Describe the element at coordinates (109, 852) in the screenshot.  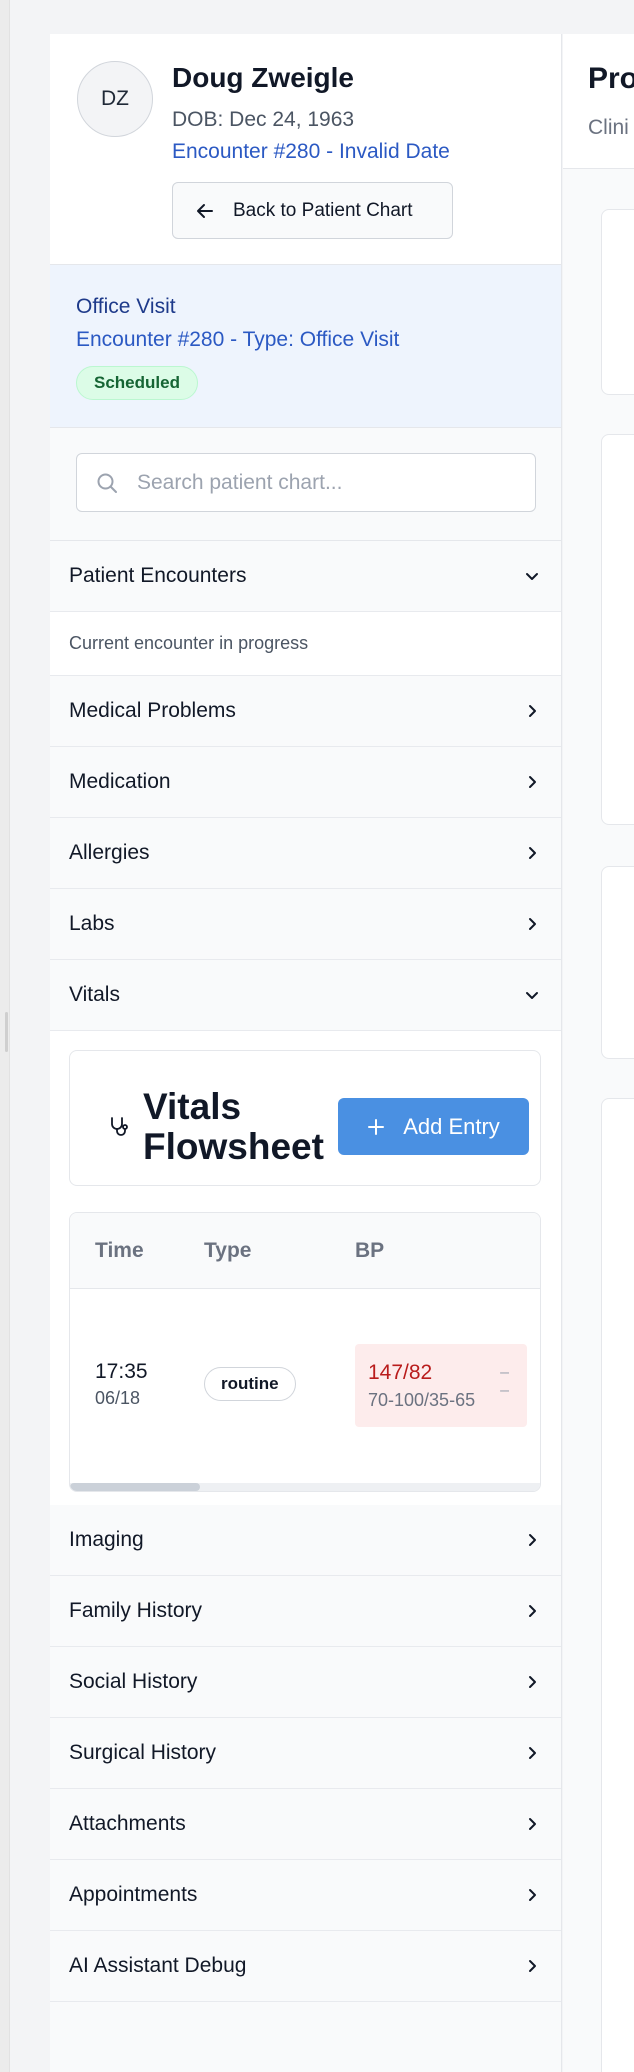
I see `nav-label: Allergies` at that location.